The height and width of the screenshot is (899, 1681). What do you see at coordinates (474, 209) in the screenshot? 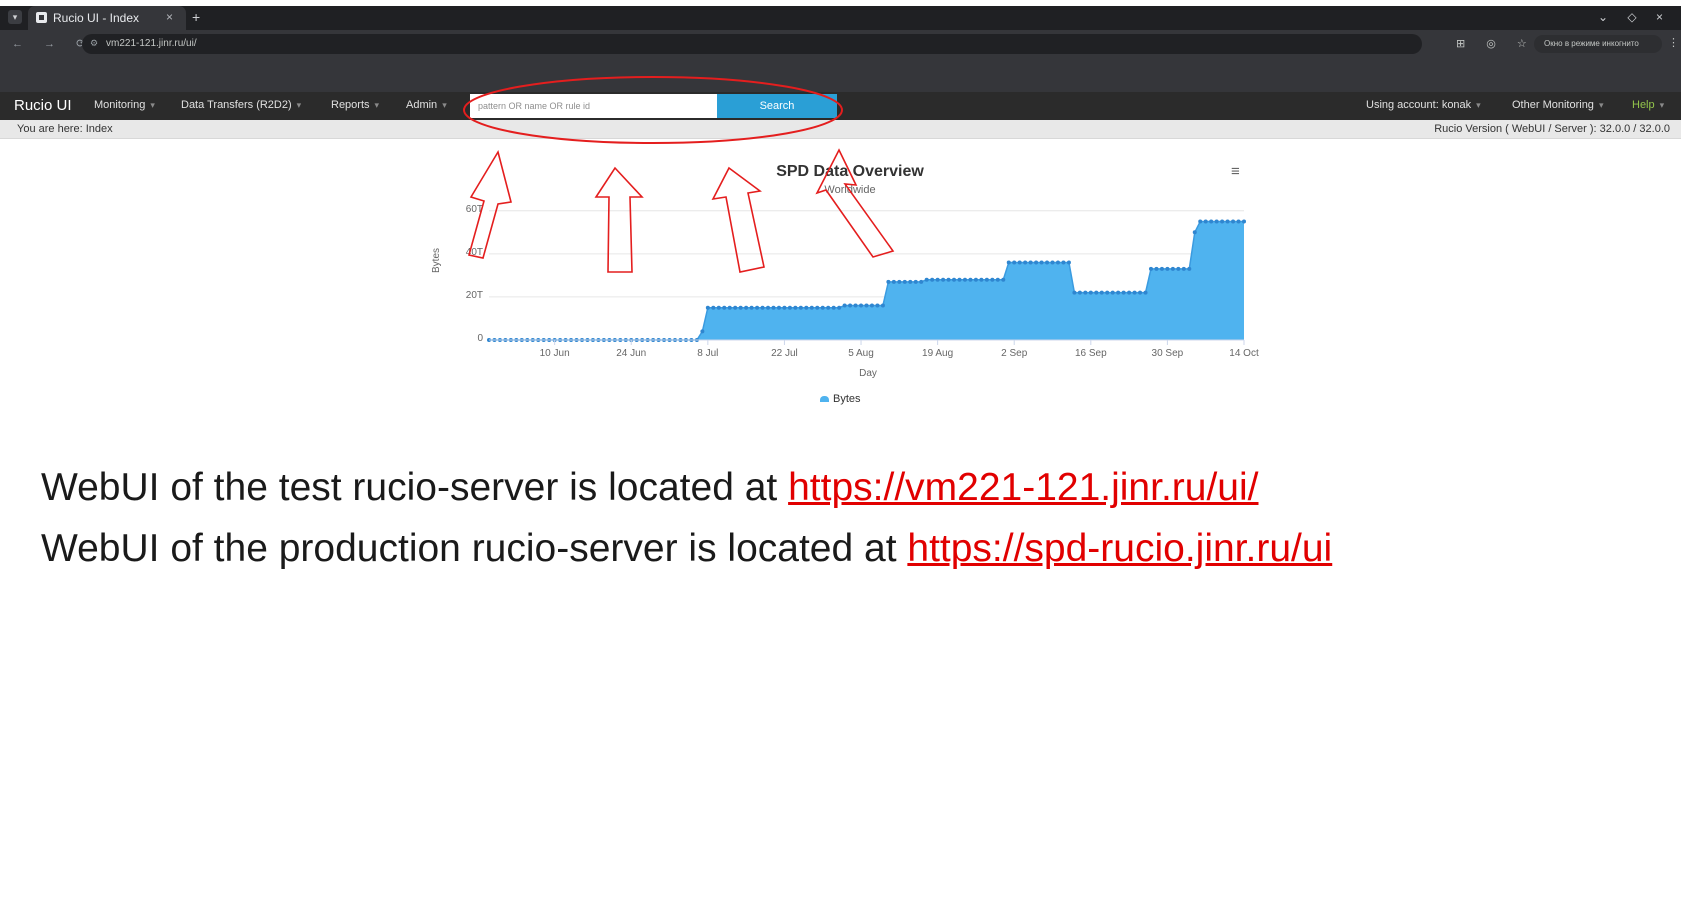
I see `y-tick-label: 60T` at bounding box center [474, 209].